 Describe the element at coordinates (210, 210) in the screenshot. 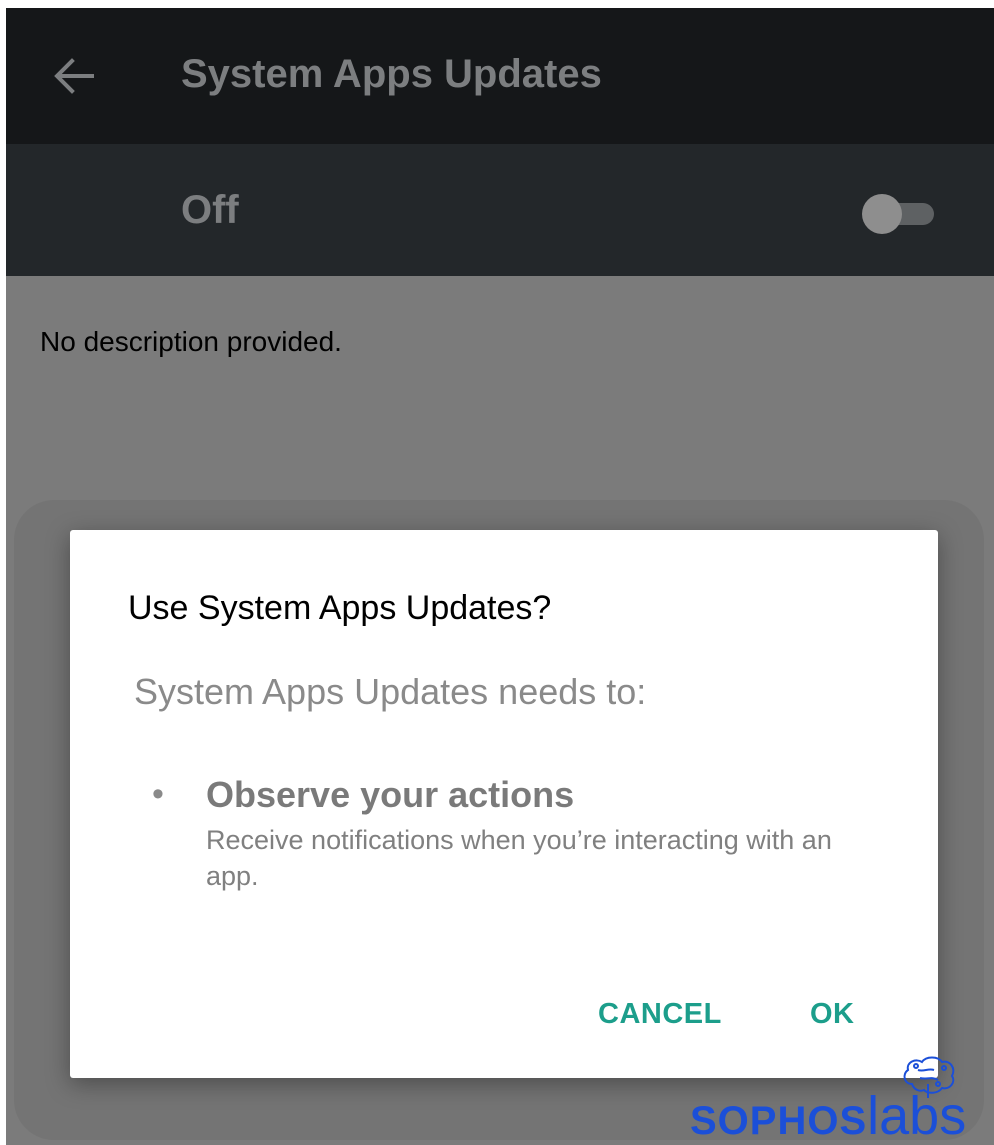

I see `switch-label: Off` at that location.